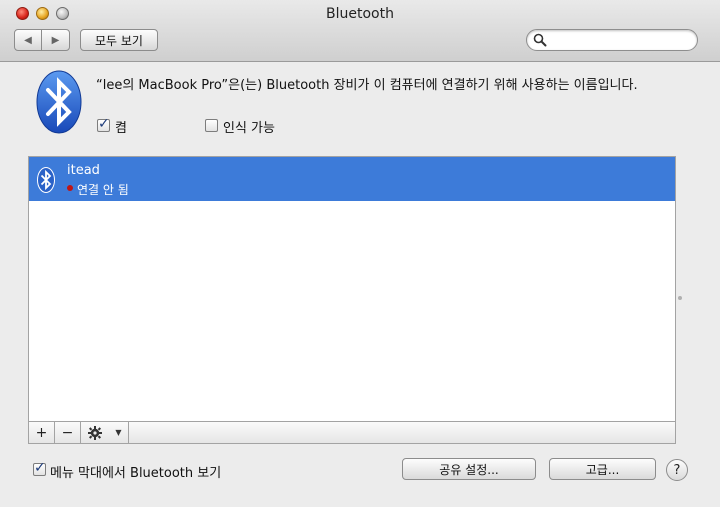 The image size is (720, 507). What do you see at coordinates (352, 179) in the screenshot?
I see `list-item: itead 연결 안 됨` at bounding box center [352, 179].